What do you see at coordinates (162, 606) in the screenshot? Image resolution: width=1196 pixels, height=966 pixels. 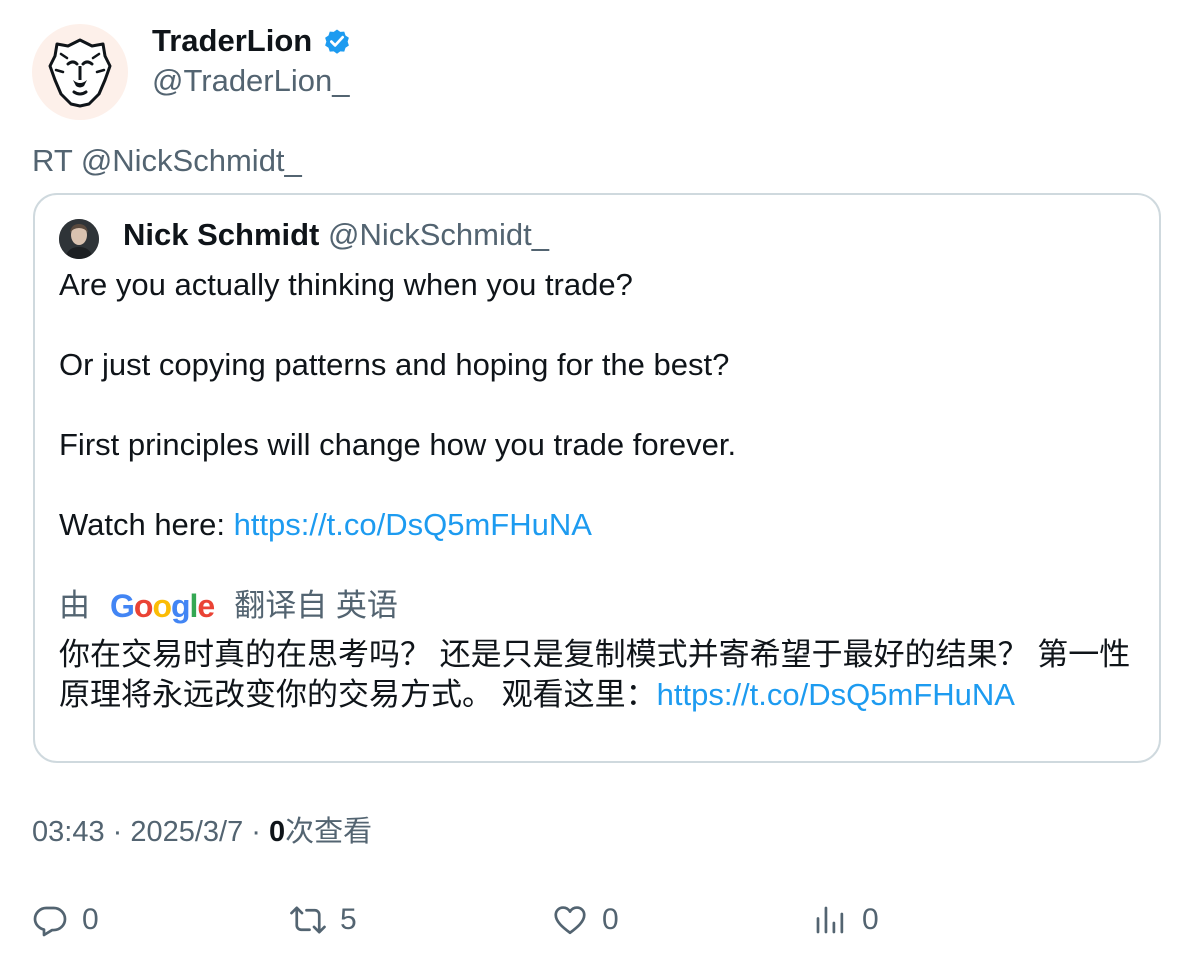 I see `google-logo: Google` at bounding box center [162, 606].